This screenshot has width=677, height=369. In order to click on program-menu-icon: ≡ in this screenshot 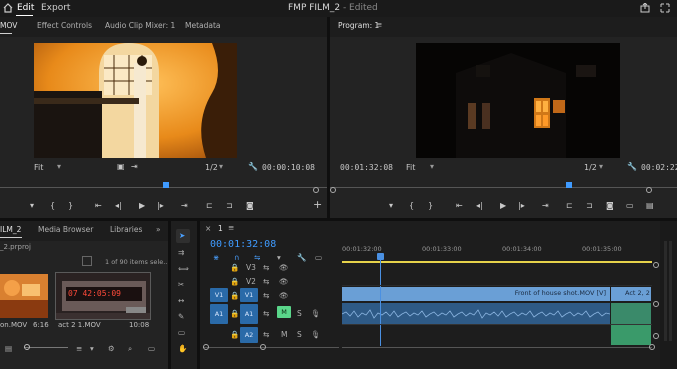, I will do `click(379, 24)`.